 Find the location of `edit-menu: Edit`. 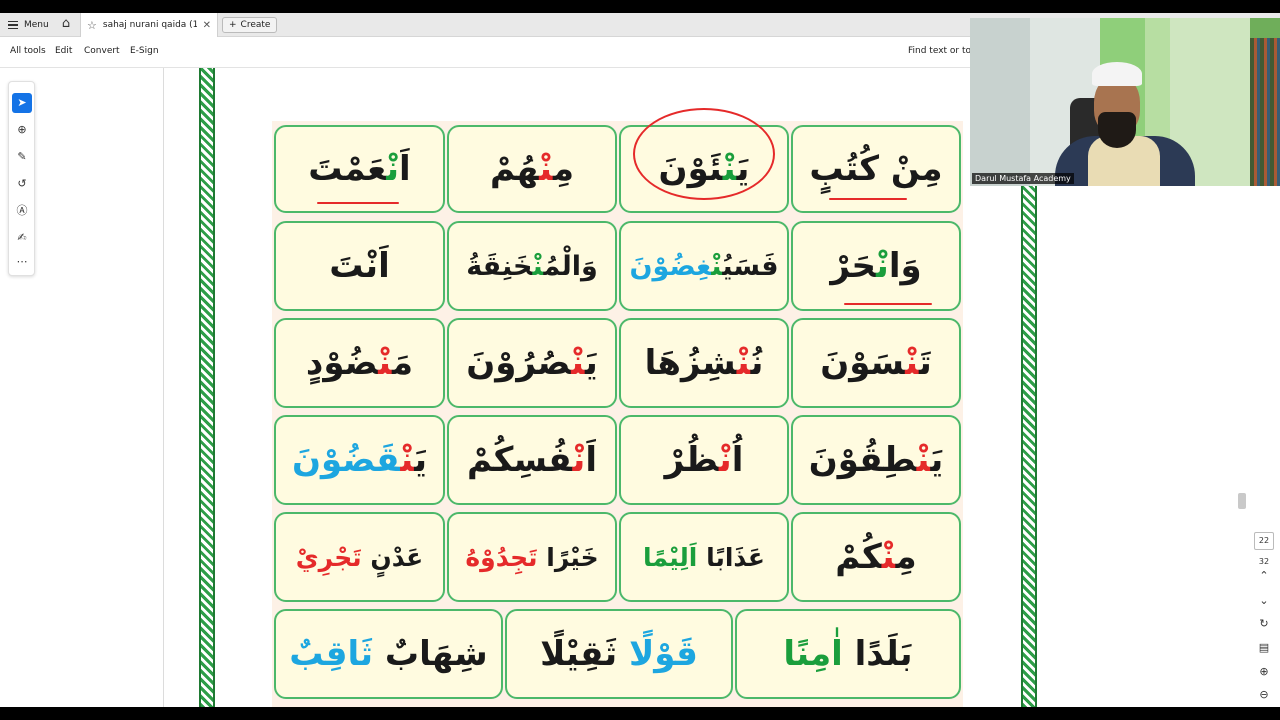

edit-menu: Edit is located at coordinates (63, 51).